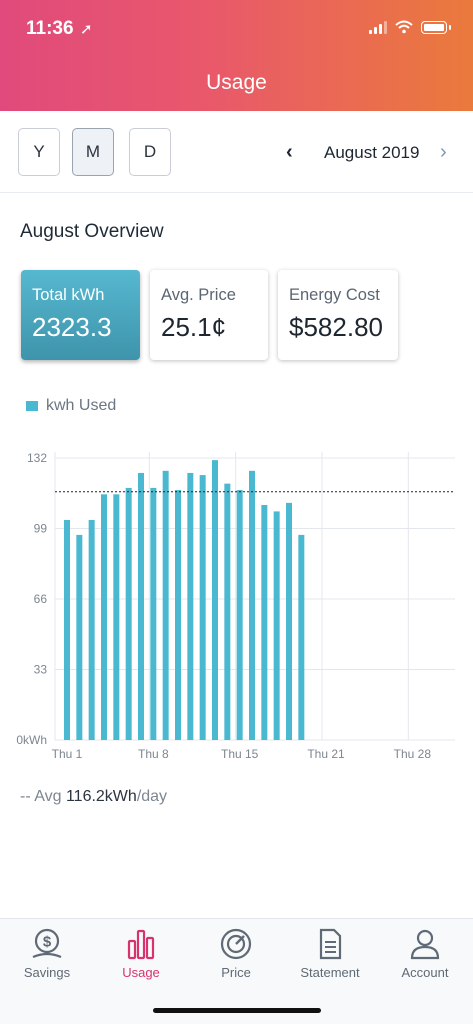  Describe the element at coordinates (41, 796) in the screenshot. I see `average-prefix: -- Avg` at that location.